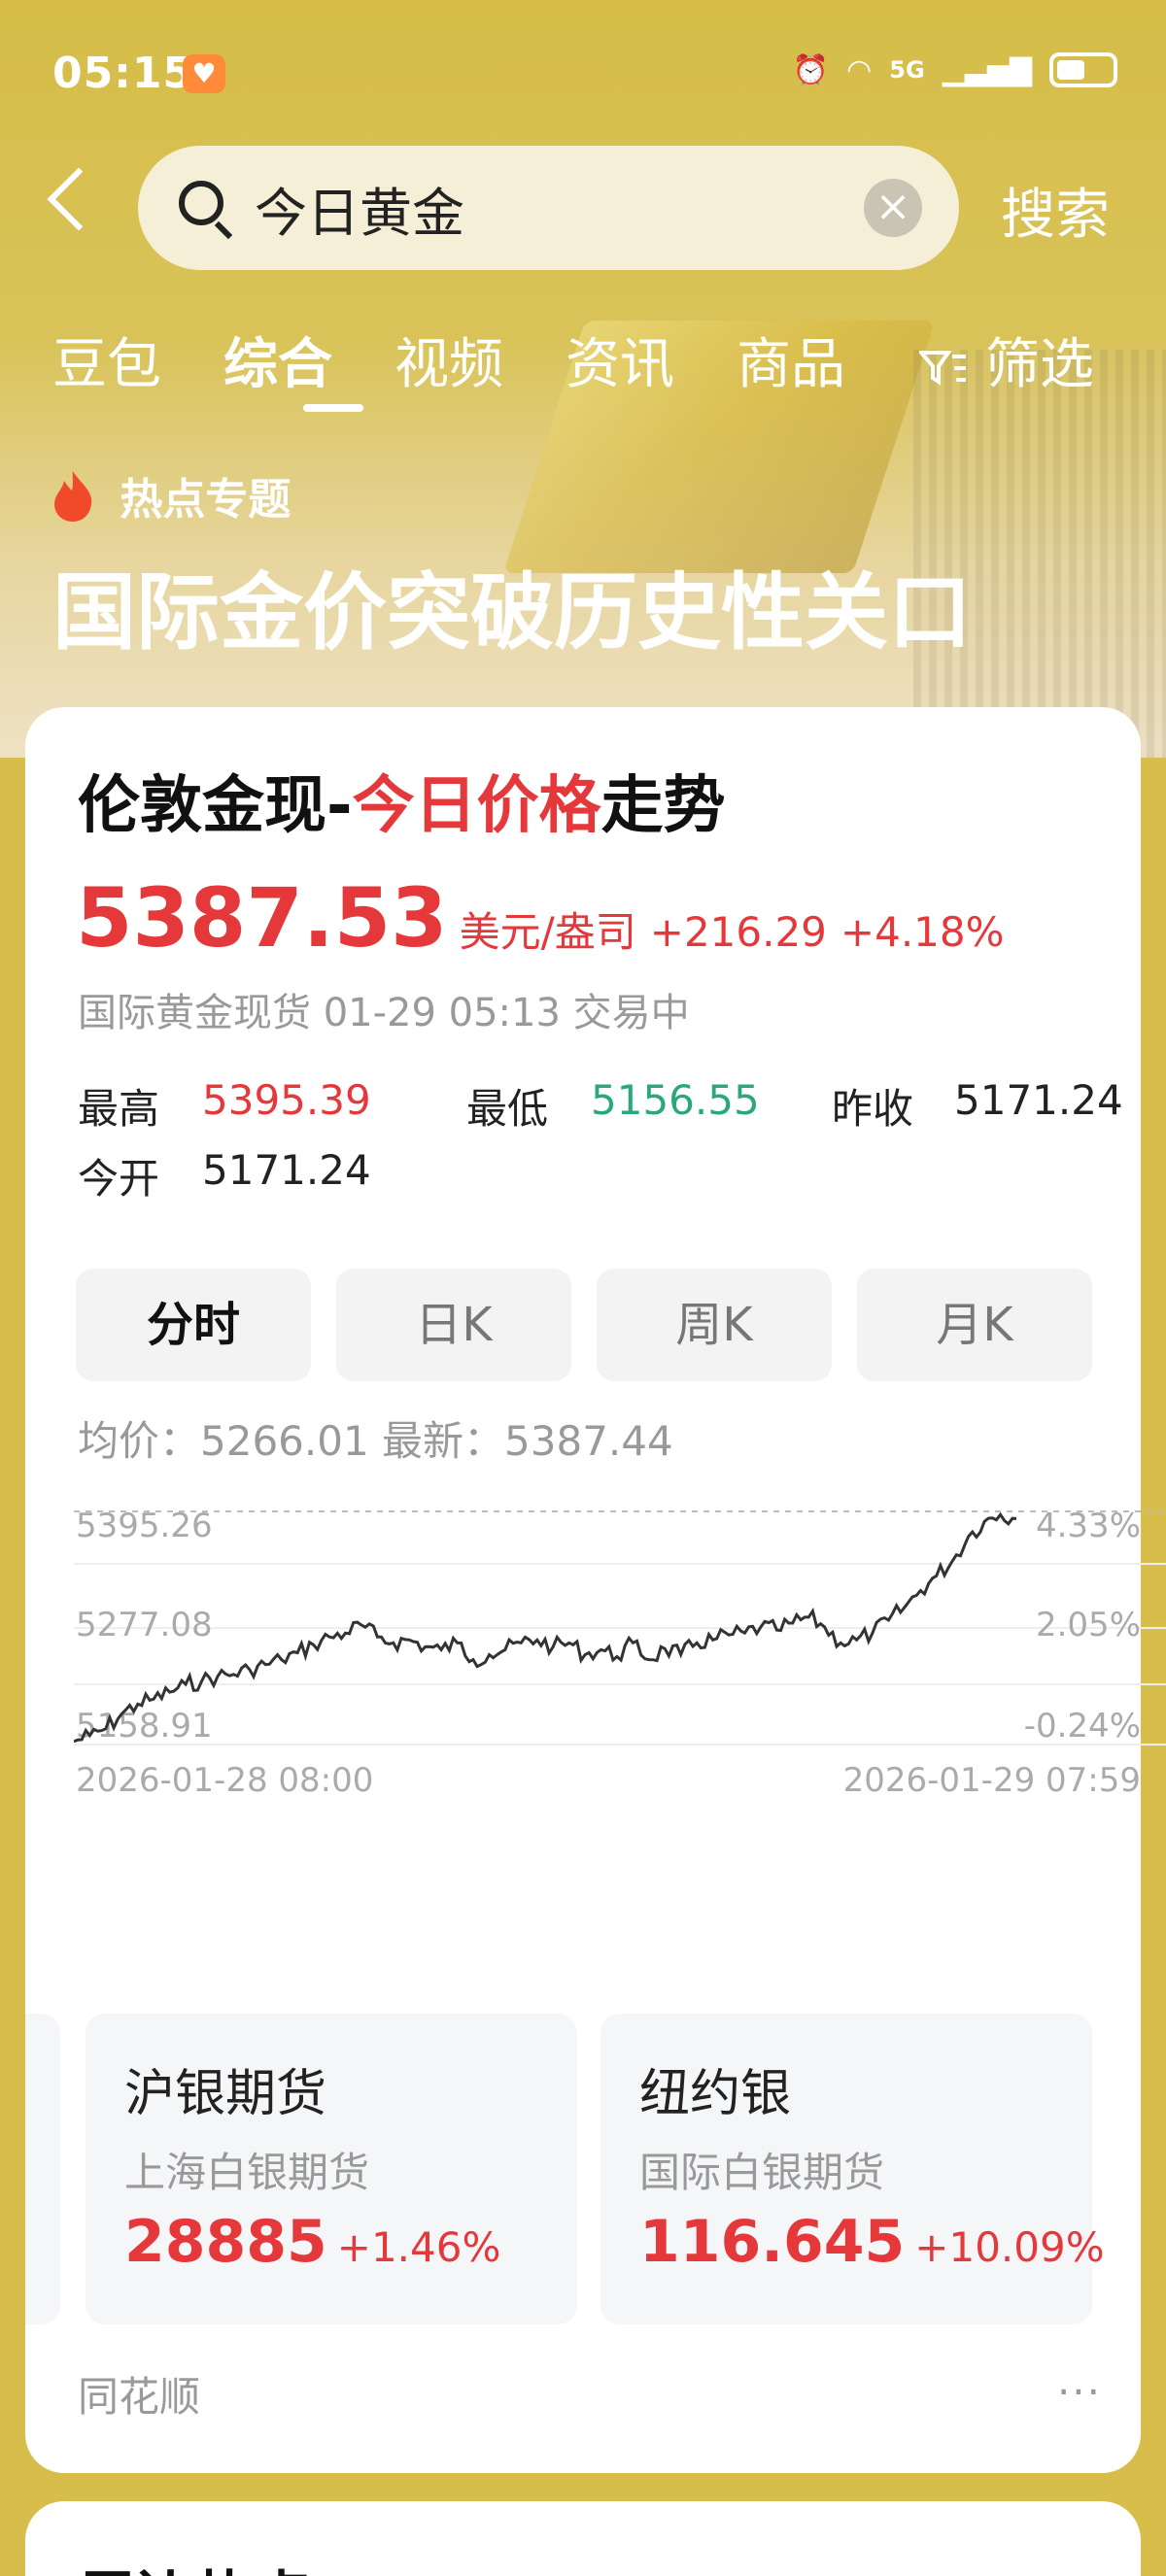 The width and height of the screenshot is (1166, 2576). I want to click on quote-card-ny-silver: 纽约银 国际白银期货 116.645 +10.09%, so click(852, 2169).